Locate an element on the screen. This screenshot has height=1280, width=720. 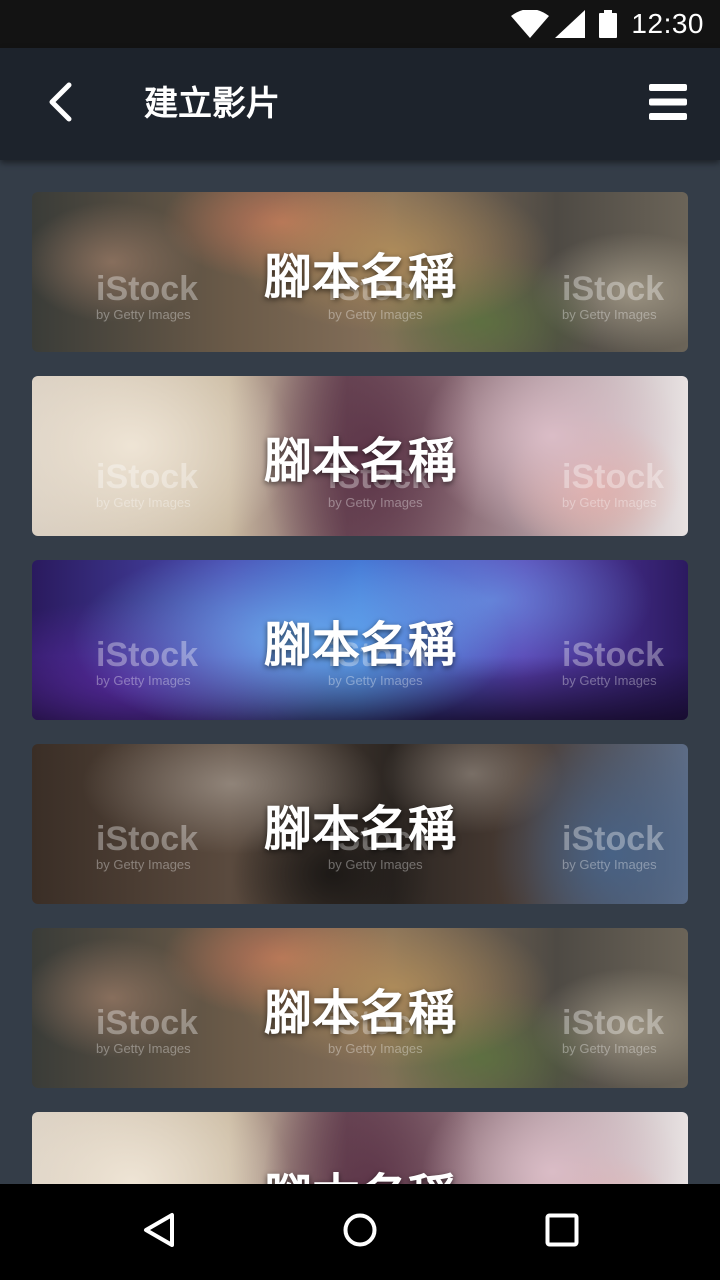
menu-button is located at coordinates (668, 104).